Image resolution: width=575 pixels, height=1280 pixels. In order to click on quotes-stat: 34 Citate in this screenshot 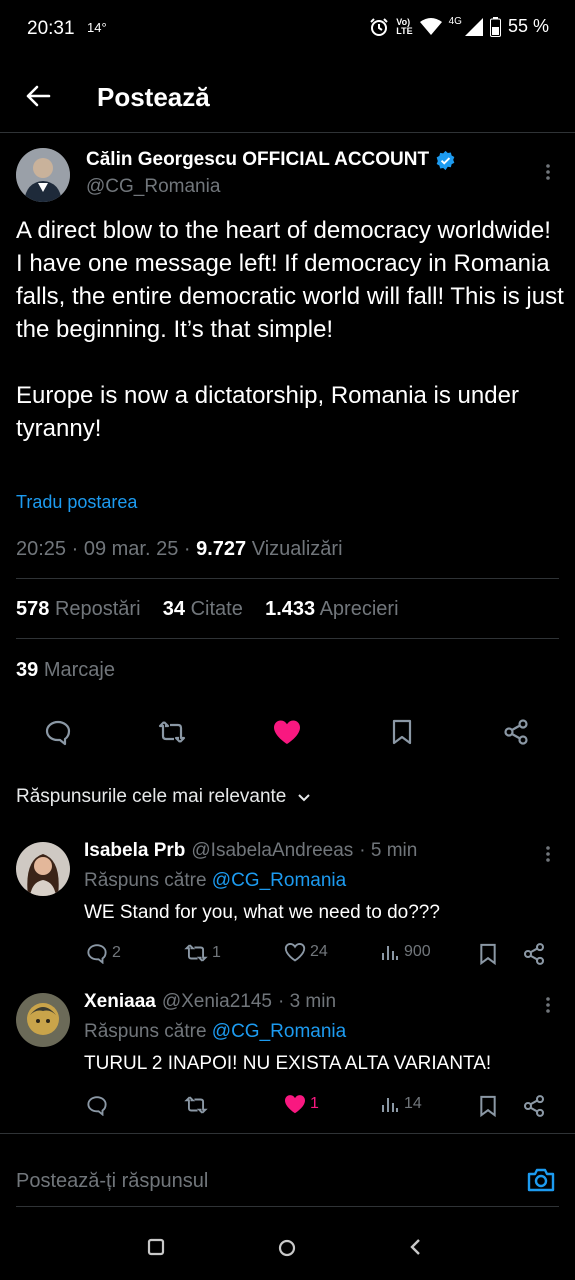, I will do `click(203, 609)`.